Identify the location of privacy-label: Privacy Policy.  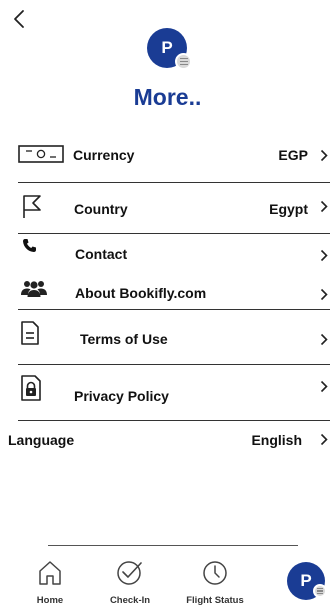
(121, 396).